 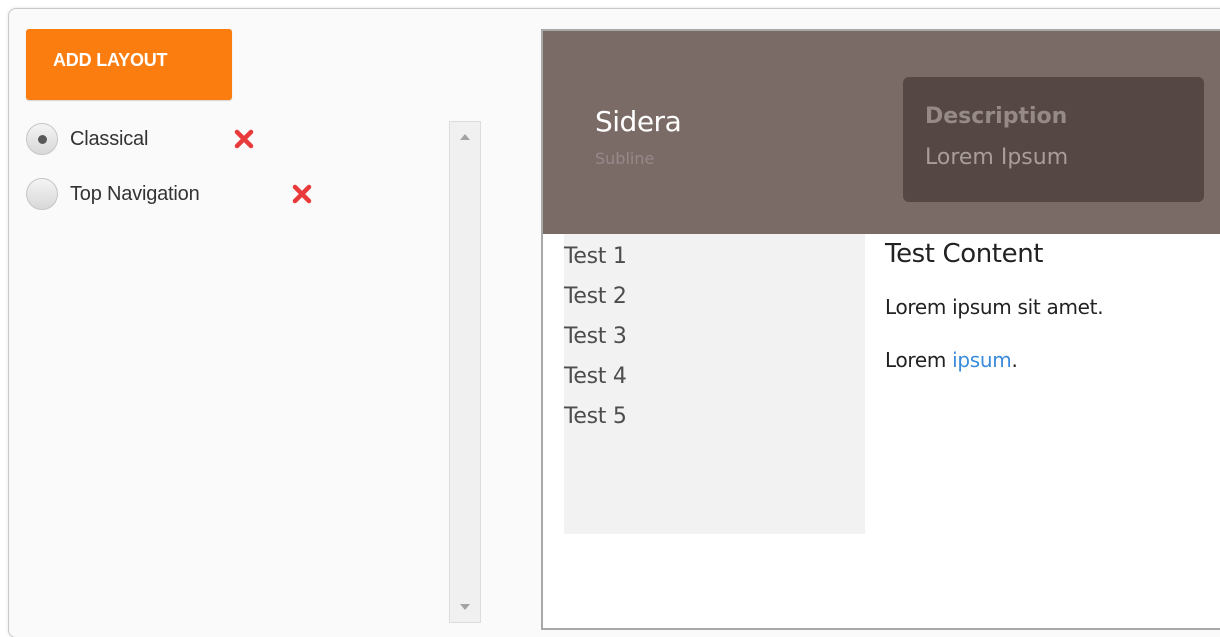 What do you see at coordinates (638, 121) in the screenshot?
I see `site-title: Sidera` at bounding box center [638, 121].